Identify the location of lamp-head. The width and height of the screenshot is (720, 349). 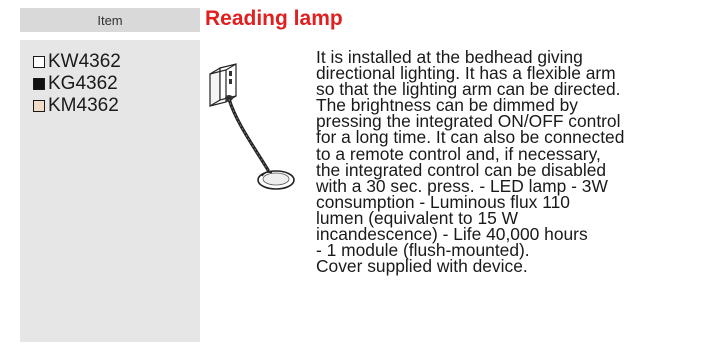
(276, 180).